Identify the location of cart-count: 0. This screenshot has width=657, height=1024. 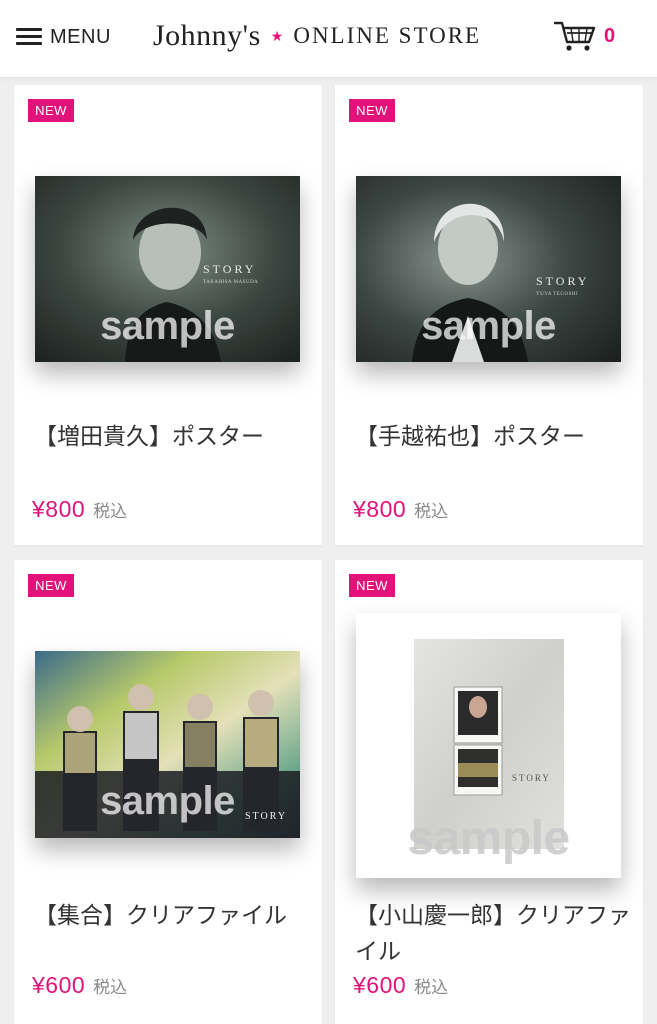
(610, 35).